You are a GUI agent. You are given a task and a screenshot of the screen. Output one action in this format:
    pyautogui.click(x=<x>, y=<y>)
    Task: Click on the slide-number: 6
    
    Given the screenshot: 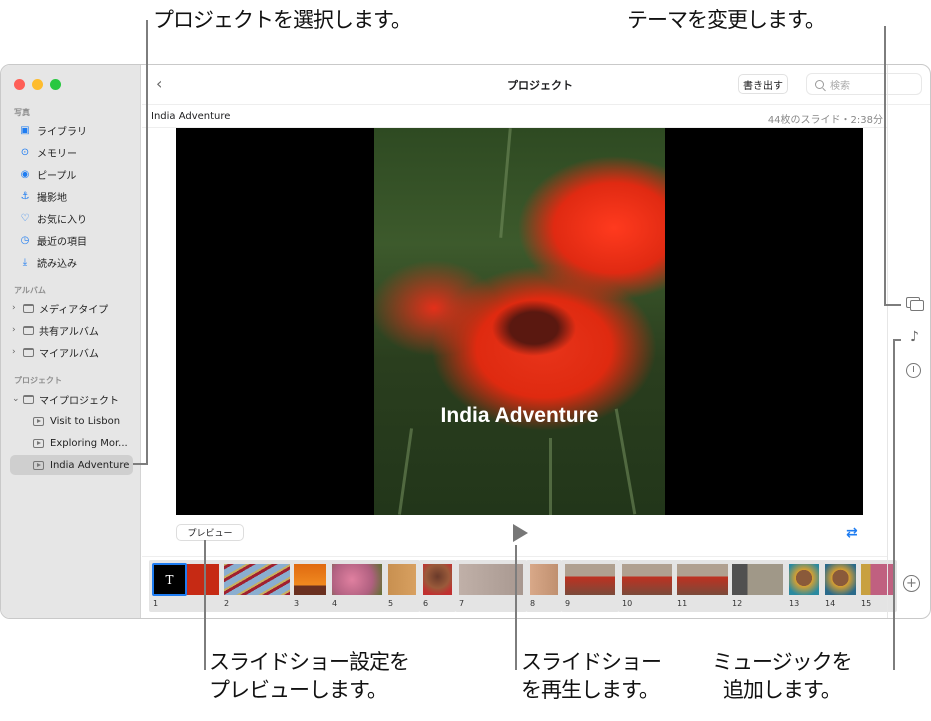 What is the action you would take?
    pyautogui.click(x=426, y=603)
    